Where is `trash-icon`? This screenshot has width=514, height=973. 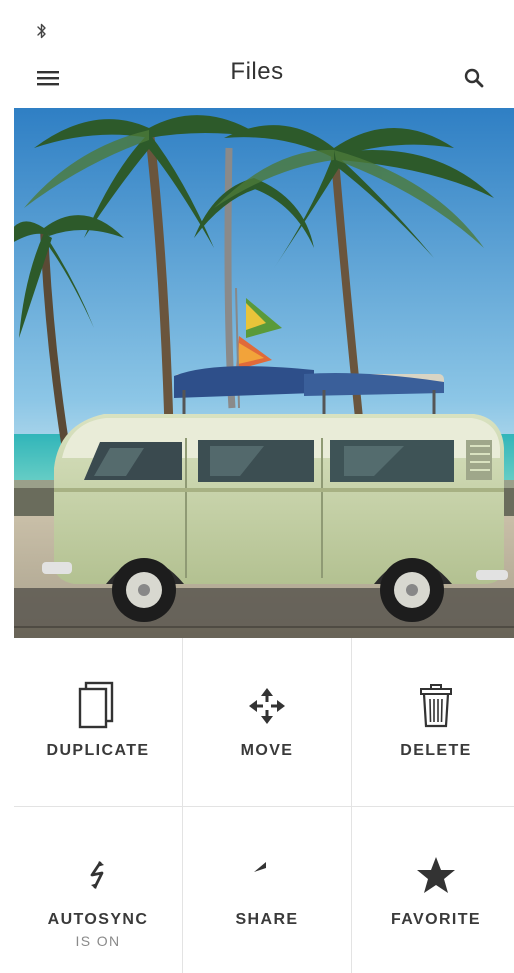 trash-icon is located at coordinates (436, 706).